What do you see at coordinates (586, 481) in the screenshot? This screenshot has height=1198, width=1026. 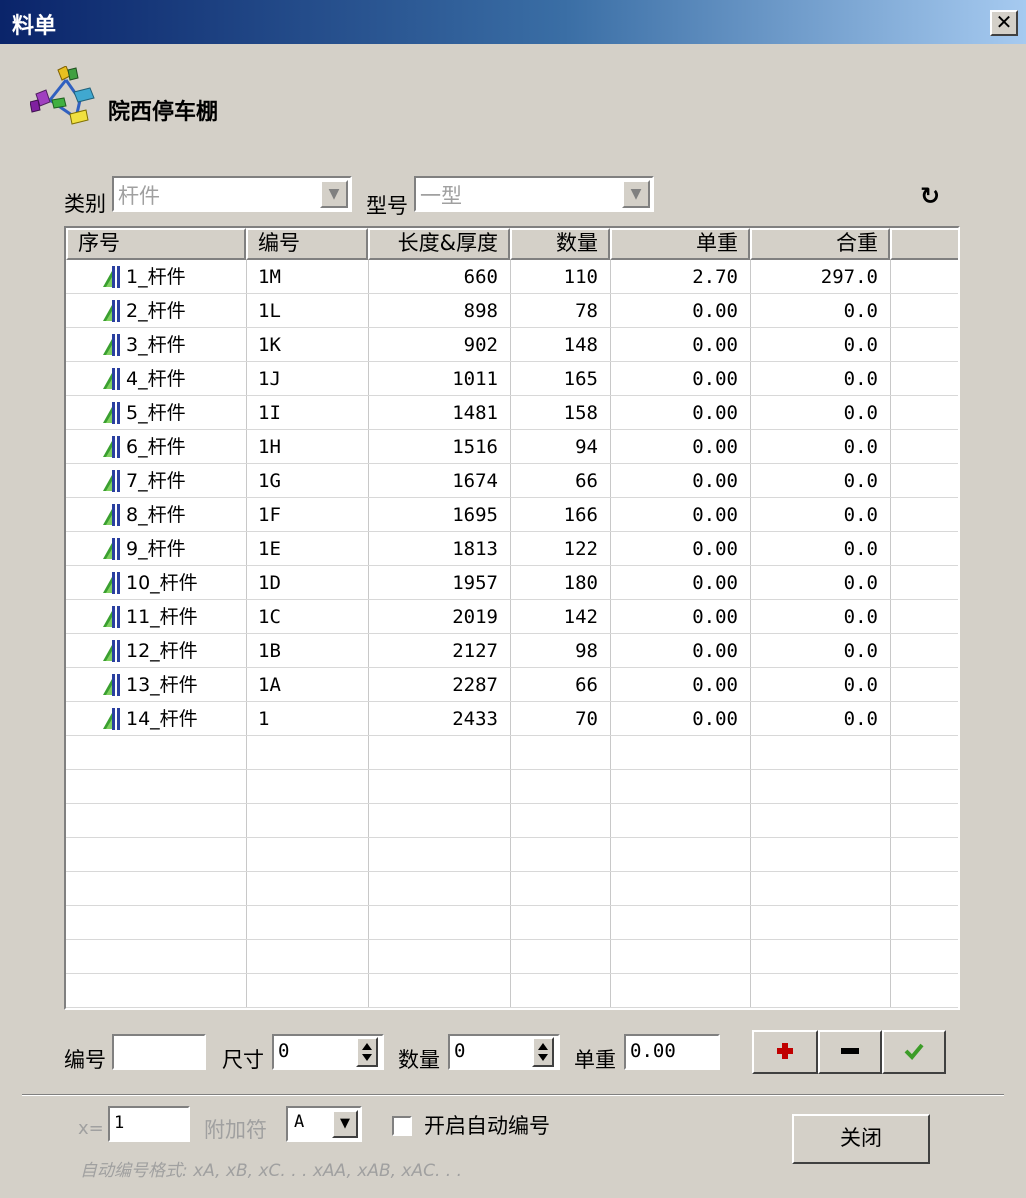 I see `cell-qty: 66` at bounding box center [586, 481].